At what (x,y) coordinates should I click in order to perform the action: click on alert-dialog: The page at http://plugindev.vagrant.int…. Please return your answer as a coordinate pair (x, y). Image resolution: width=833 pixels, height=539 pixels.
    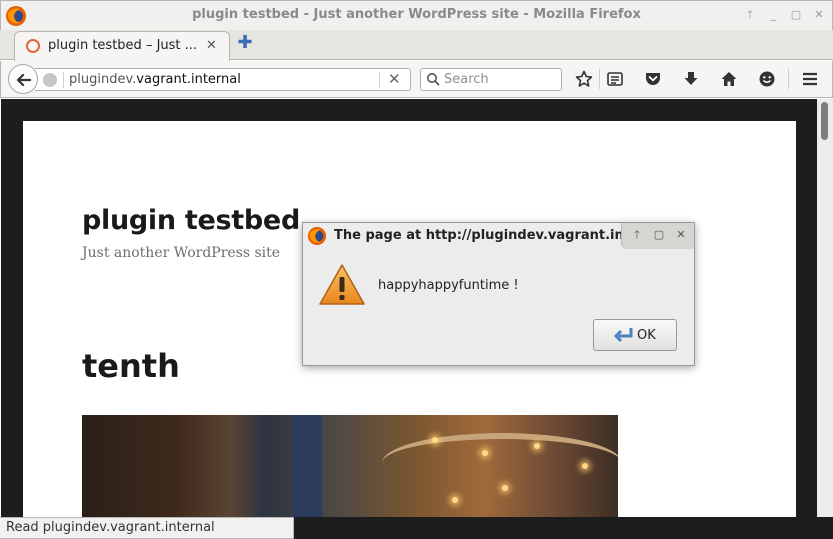
    Looking at the image, I should click on (498, 294).